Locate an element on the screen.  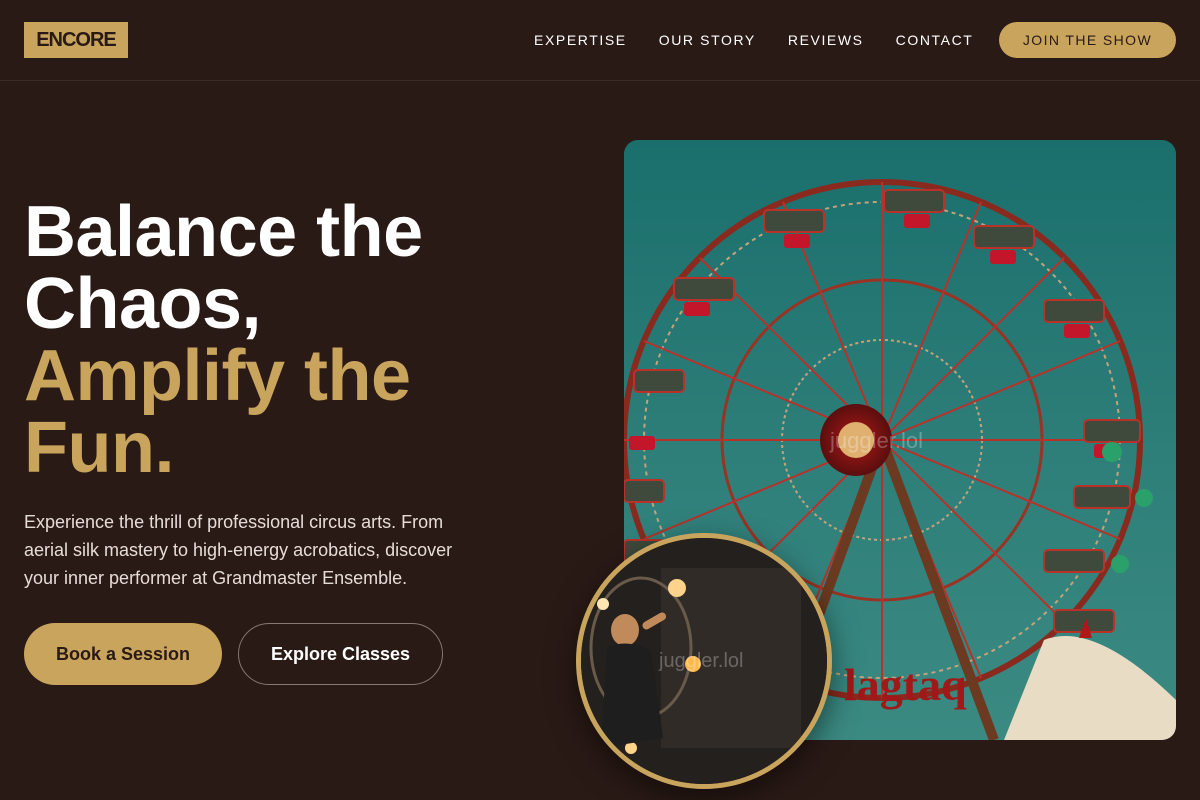
nav-contact: CONTACT is located at coordinates (935, 40).